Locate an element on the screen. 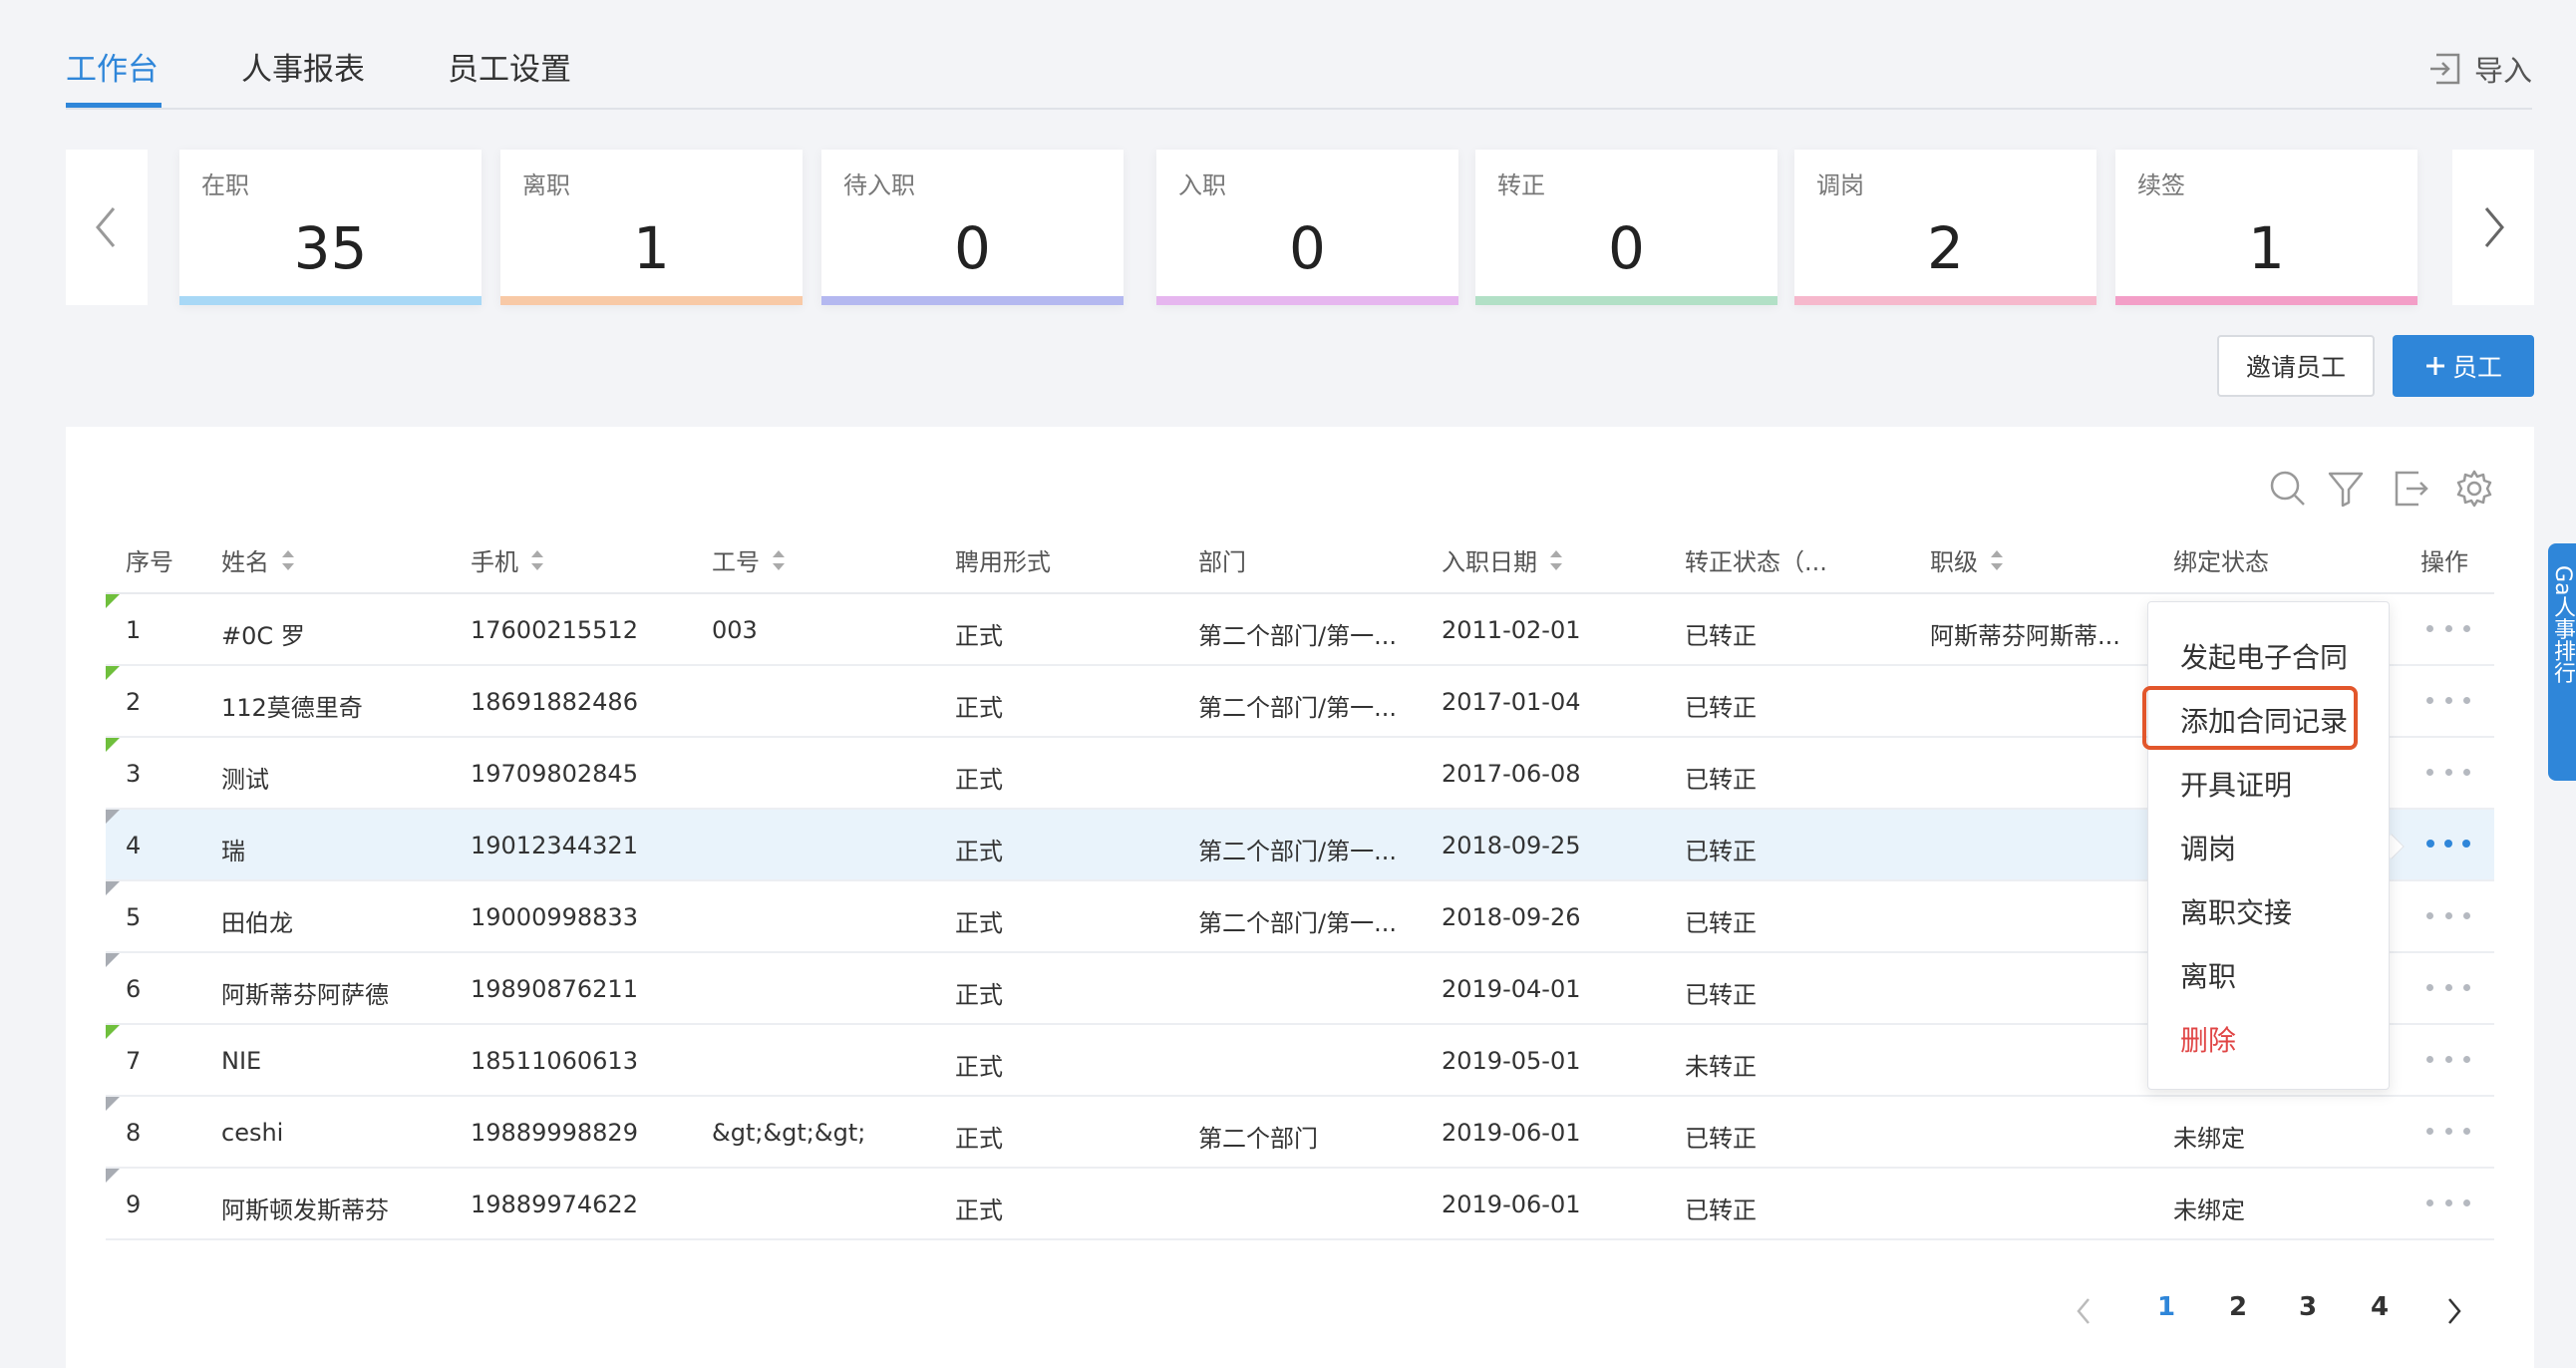 The height and width of the screenshot is (1368, 2576). cell-name: 阿斯顿发斯蒂芬 is located at coordinates (305, 1208).